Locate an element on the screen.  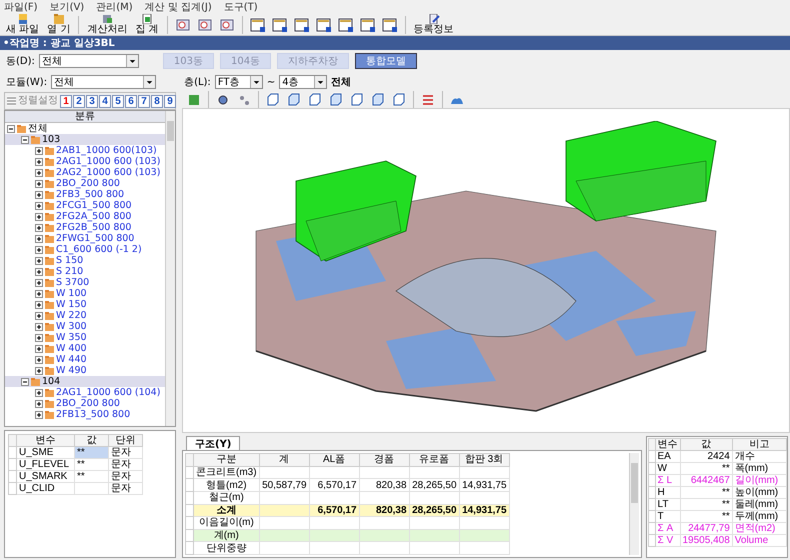
toolbar-button: 집 계 is located at coordinates (147, 25).